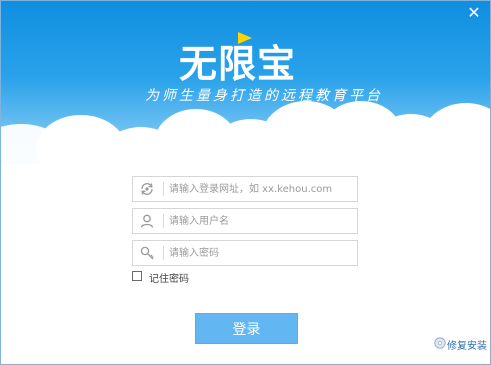  I want to click on play-badge-icon, so click(245, 38).